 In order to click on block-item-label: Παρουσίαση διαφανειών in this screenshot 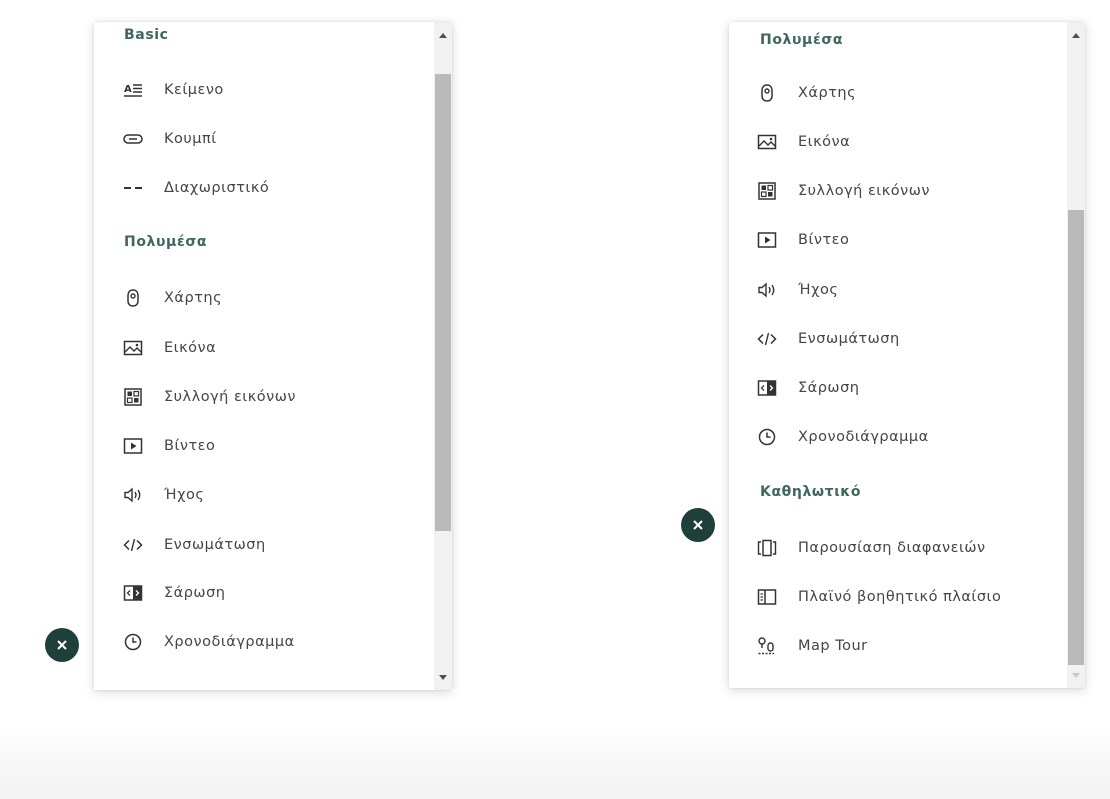, I will do `click(892, 548)`.